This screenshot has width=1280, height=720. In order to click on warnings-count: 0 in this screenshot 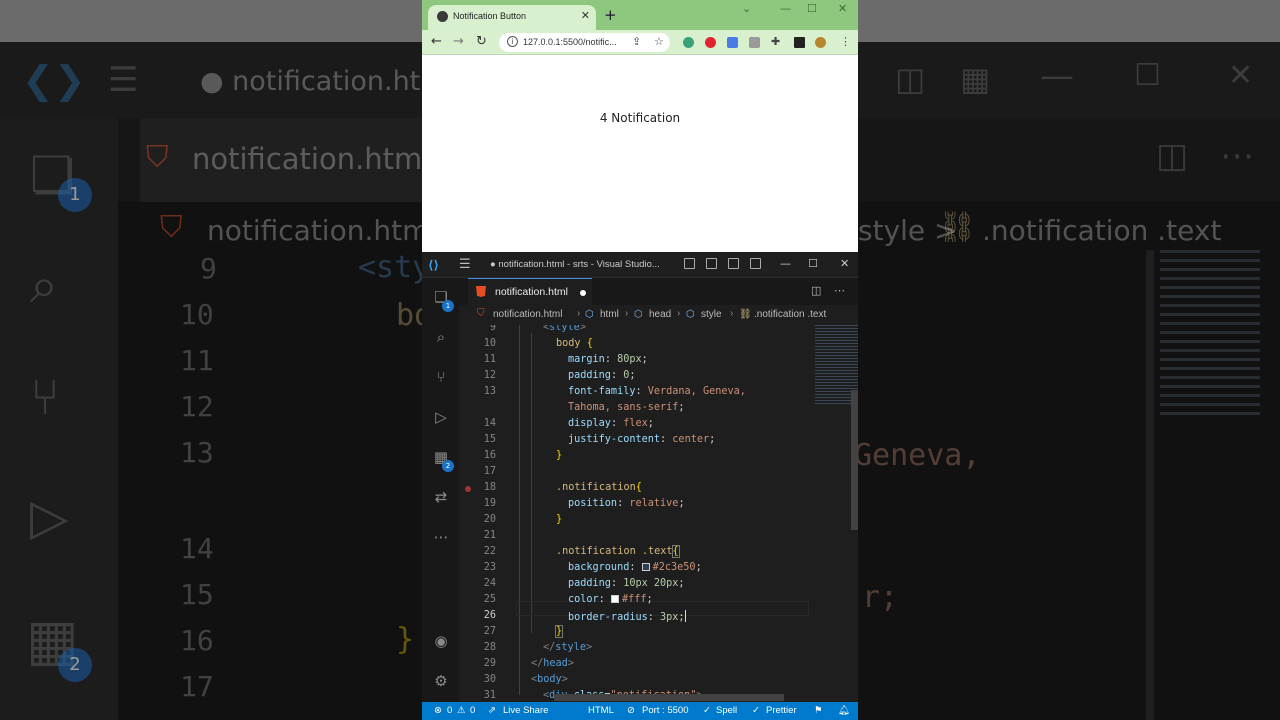, I will do `click(472, 710)`.